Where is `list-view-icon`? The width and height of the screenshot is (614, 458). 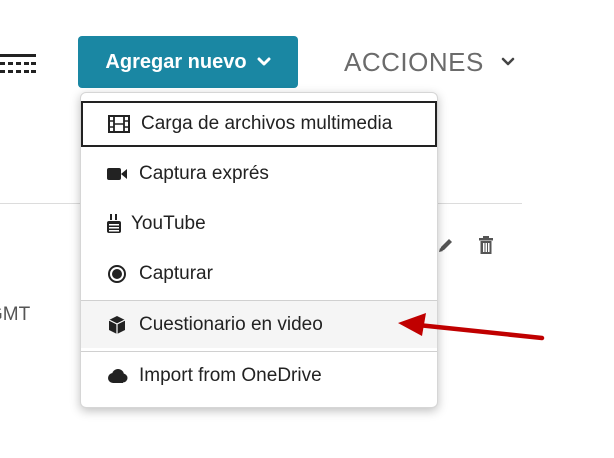
list-view-icon is located at coordinates (18, 64).